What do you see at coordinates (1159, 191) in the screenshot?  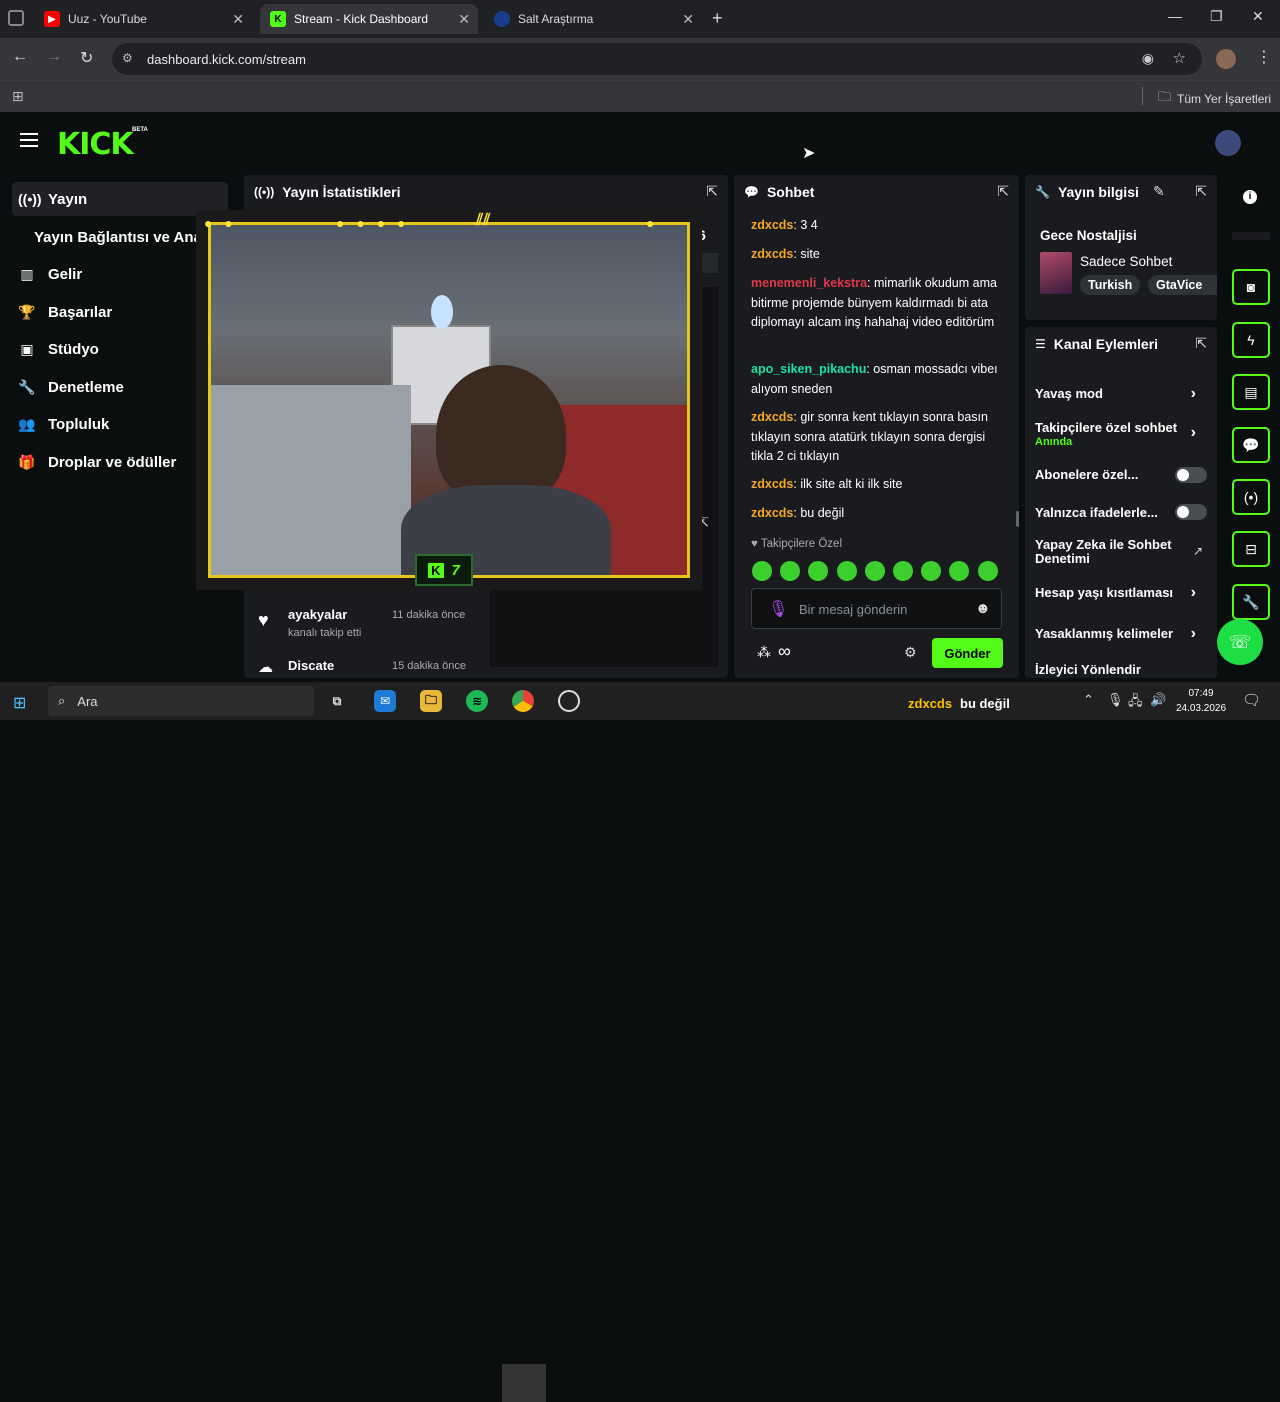 I see `edit-icon: ✎` at bounding box center [1159, 191].